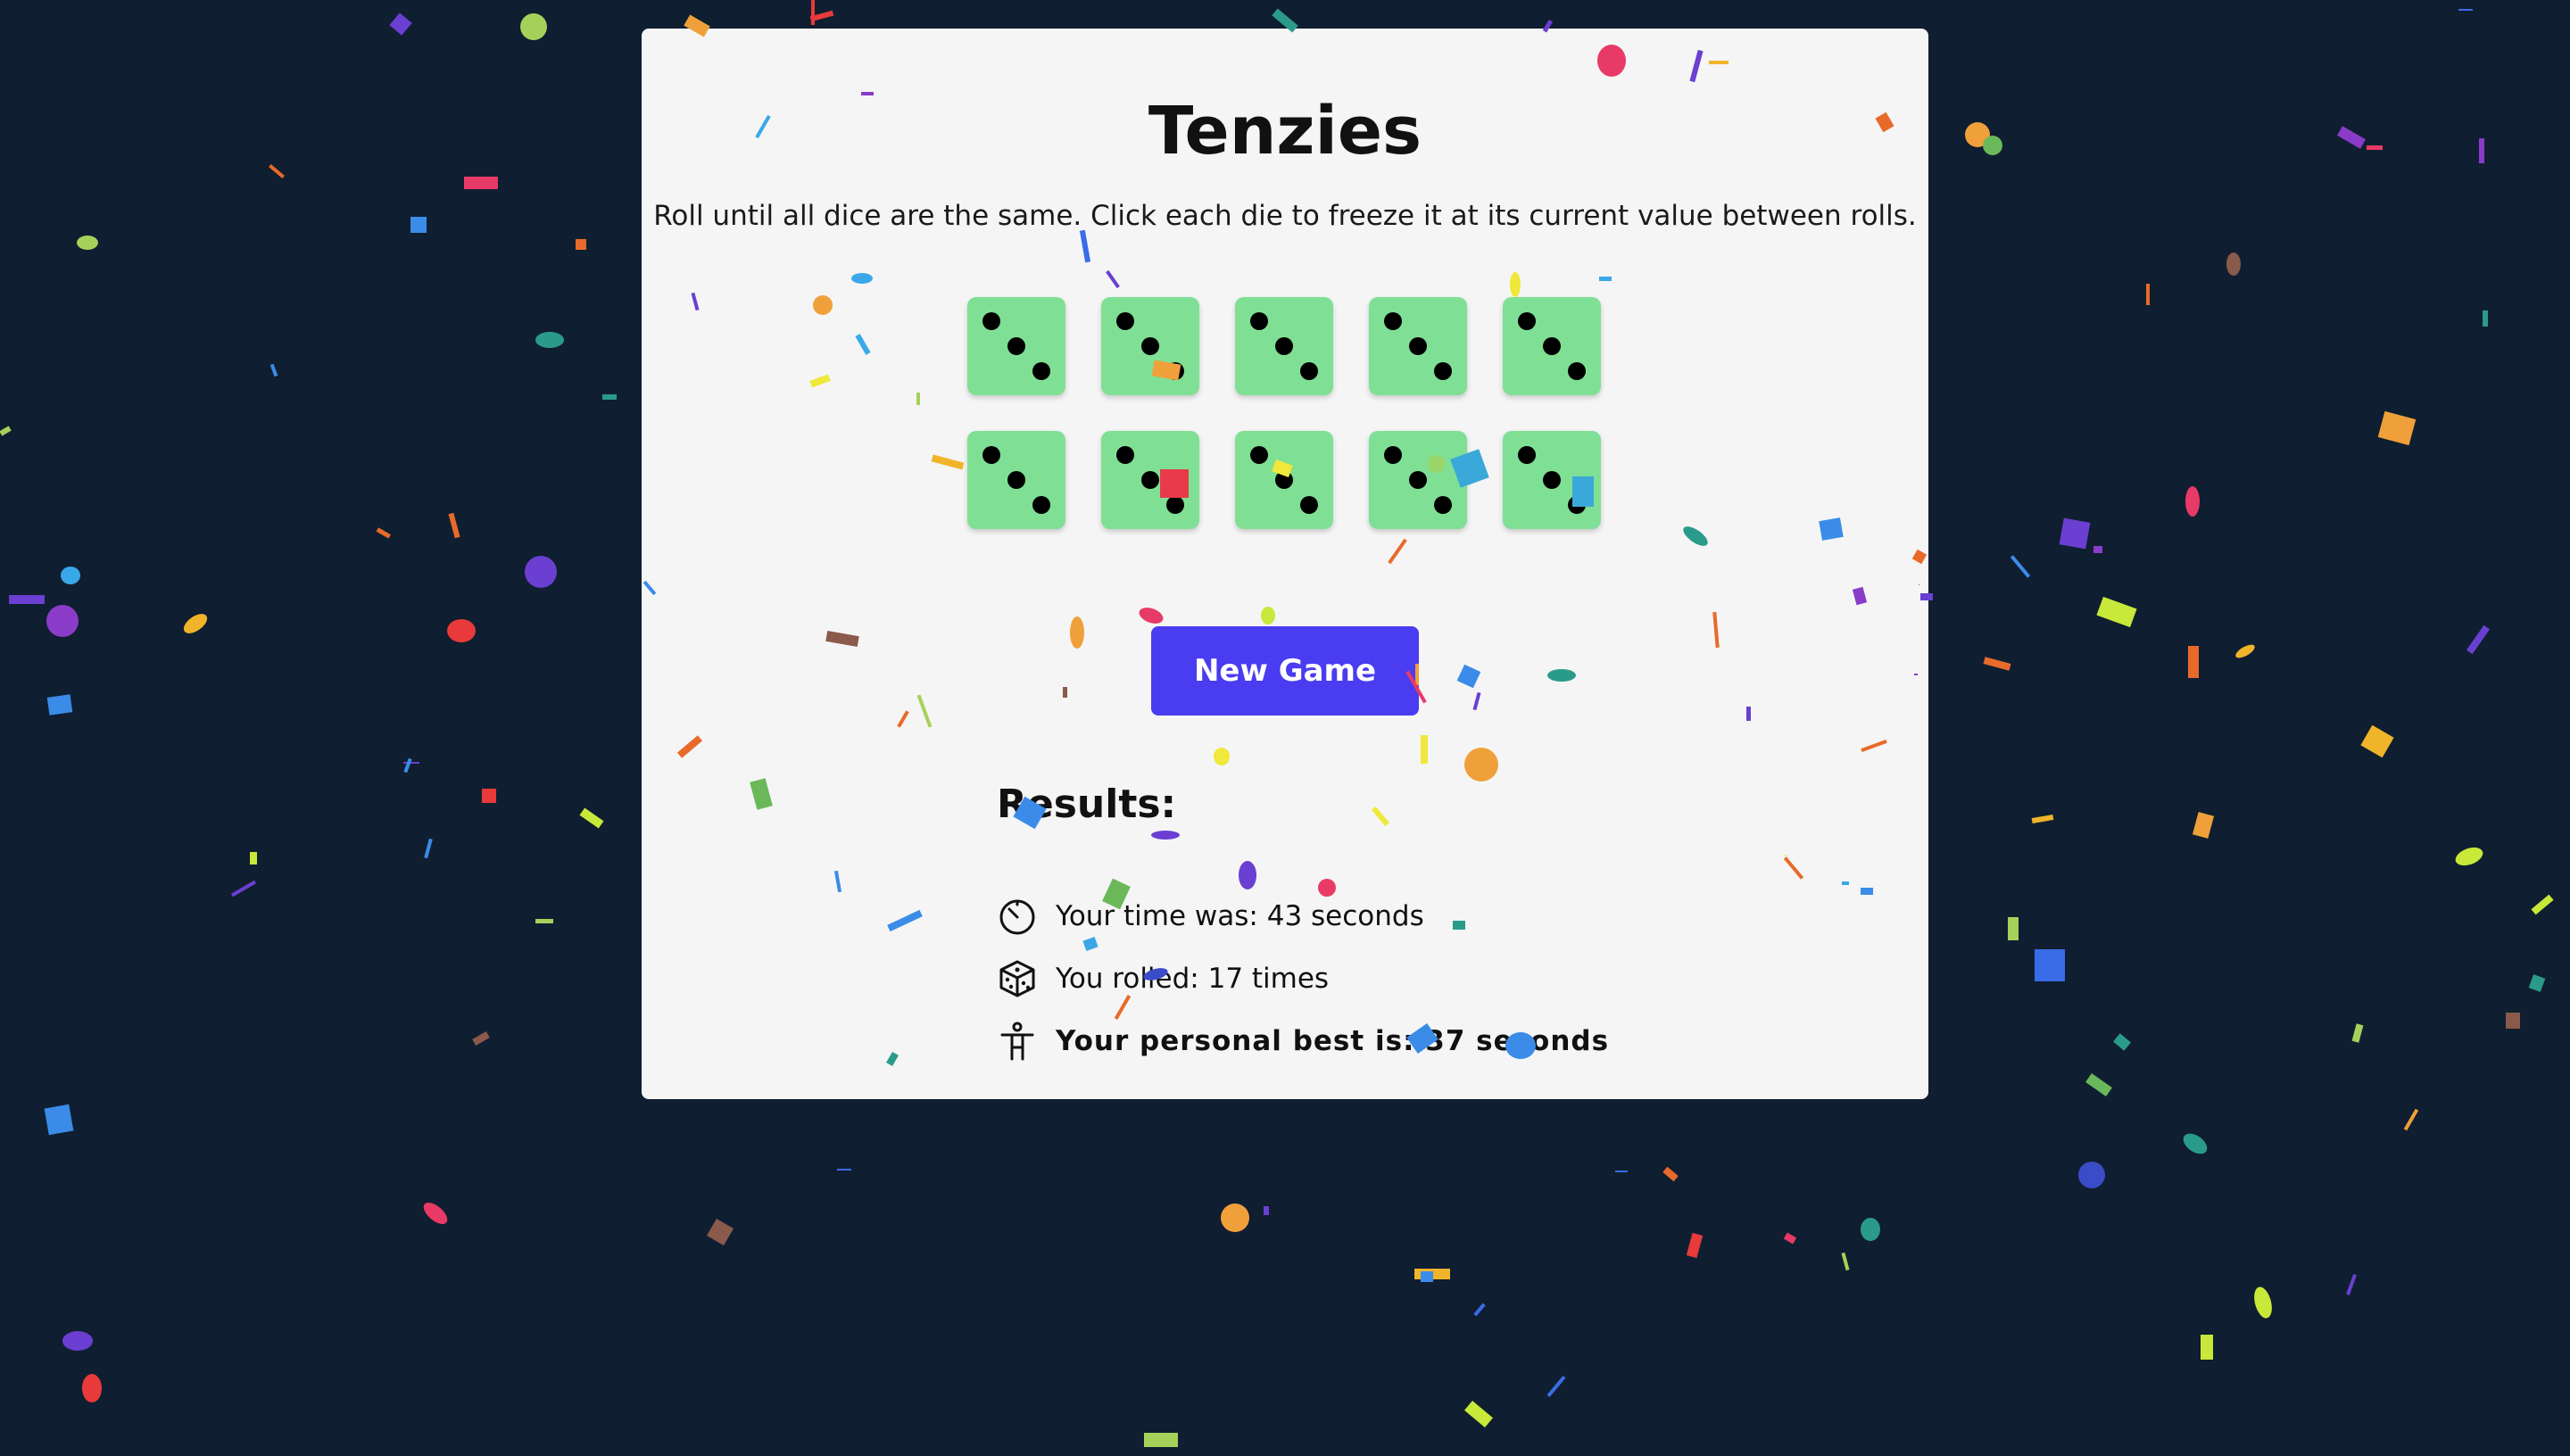 The image size is (2570, 1456). I want to click on person-icon, so click(1017, 1041).